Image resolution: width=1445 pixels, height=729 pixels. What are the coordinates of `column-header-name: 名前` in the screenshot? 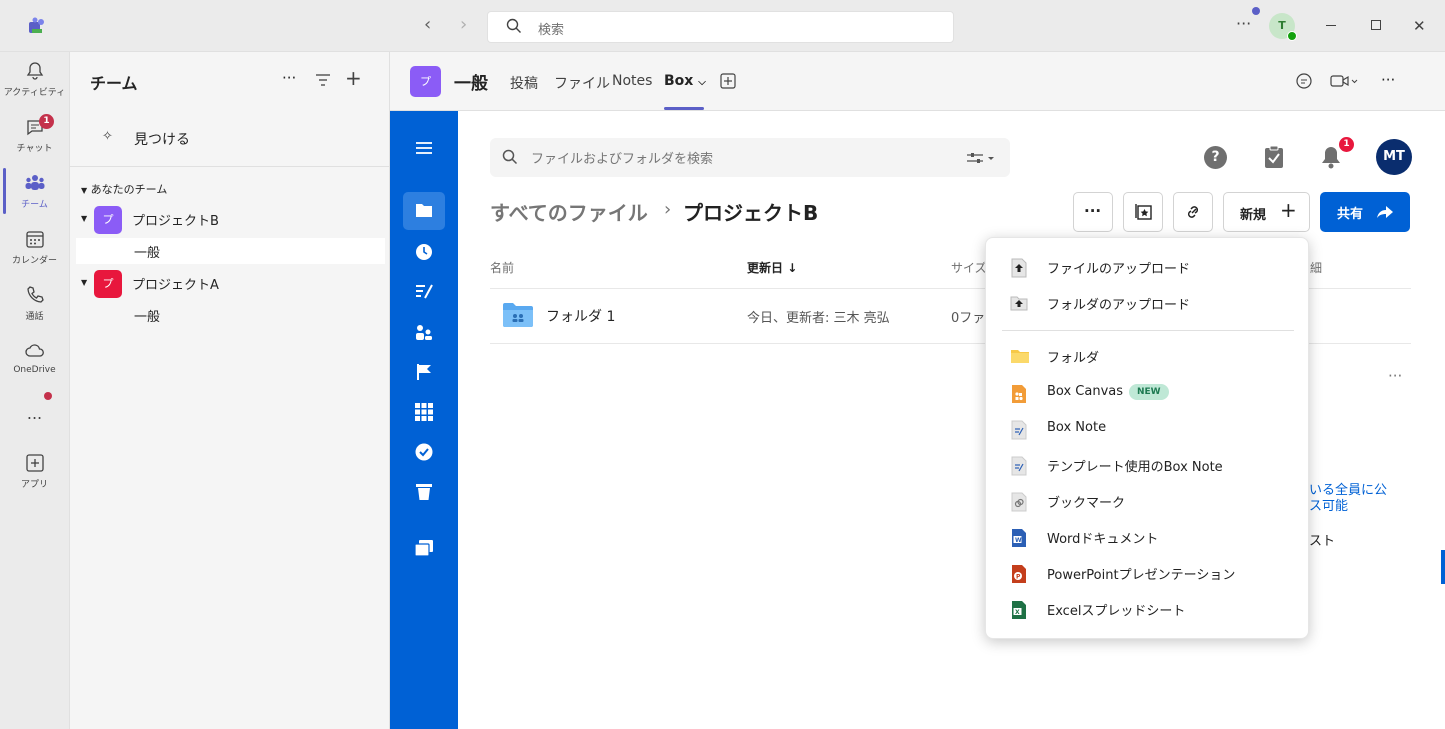 It's located at (502, 267).